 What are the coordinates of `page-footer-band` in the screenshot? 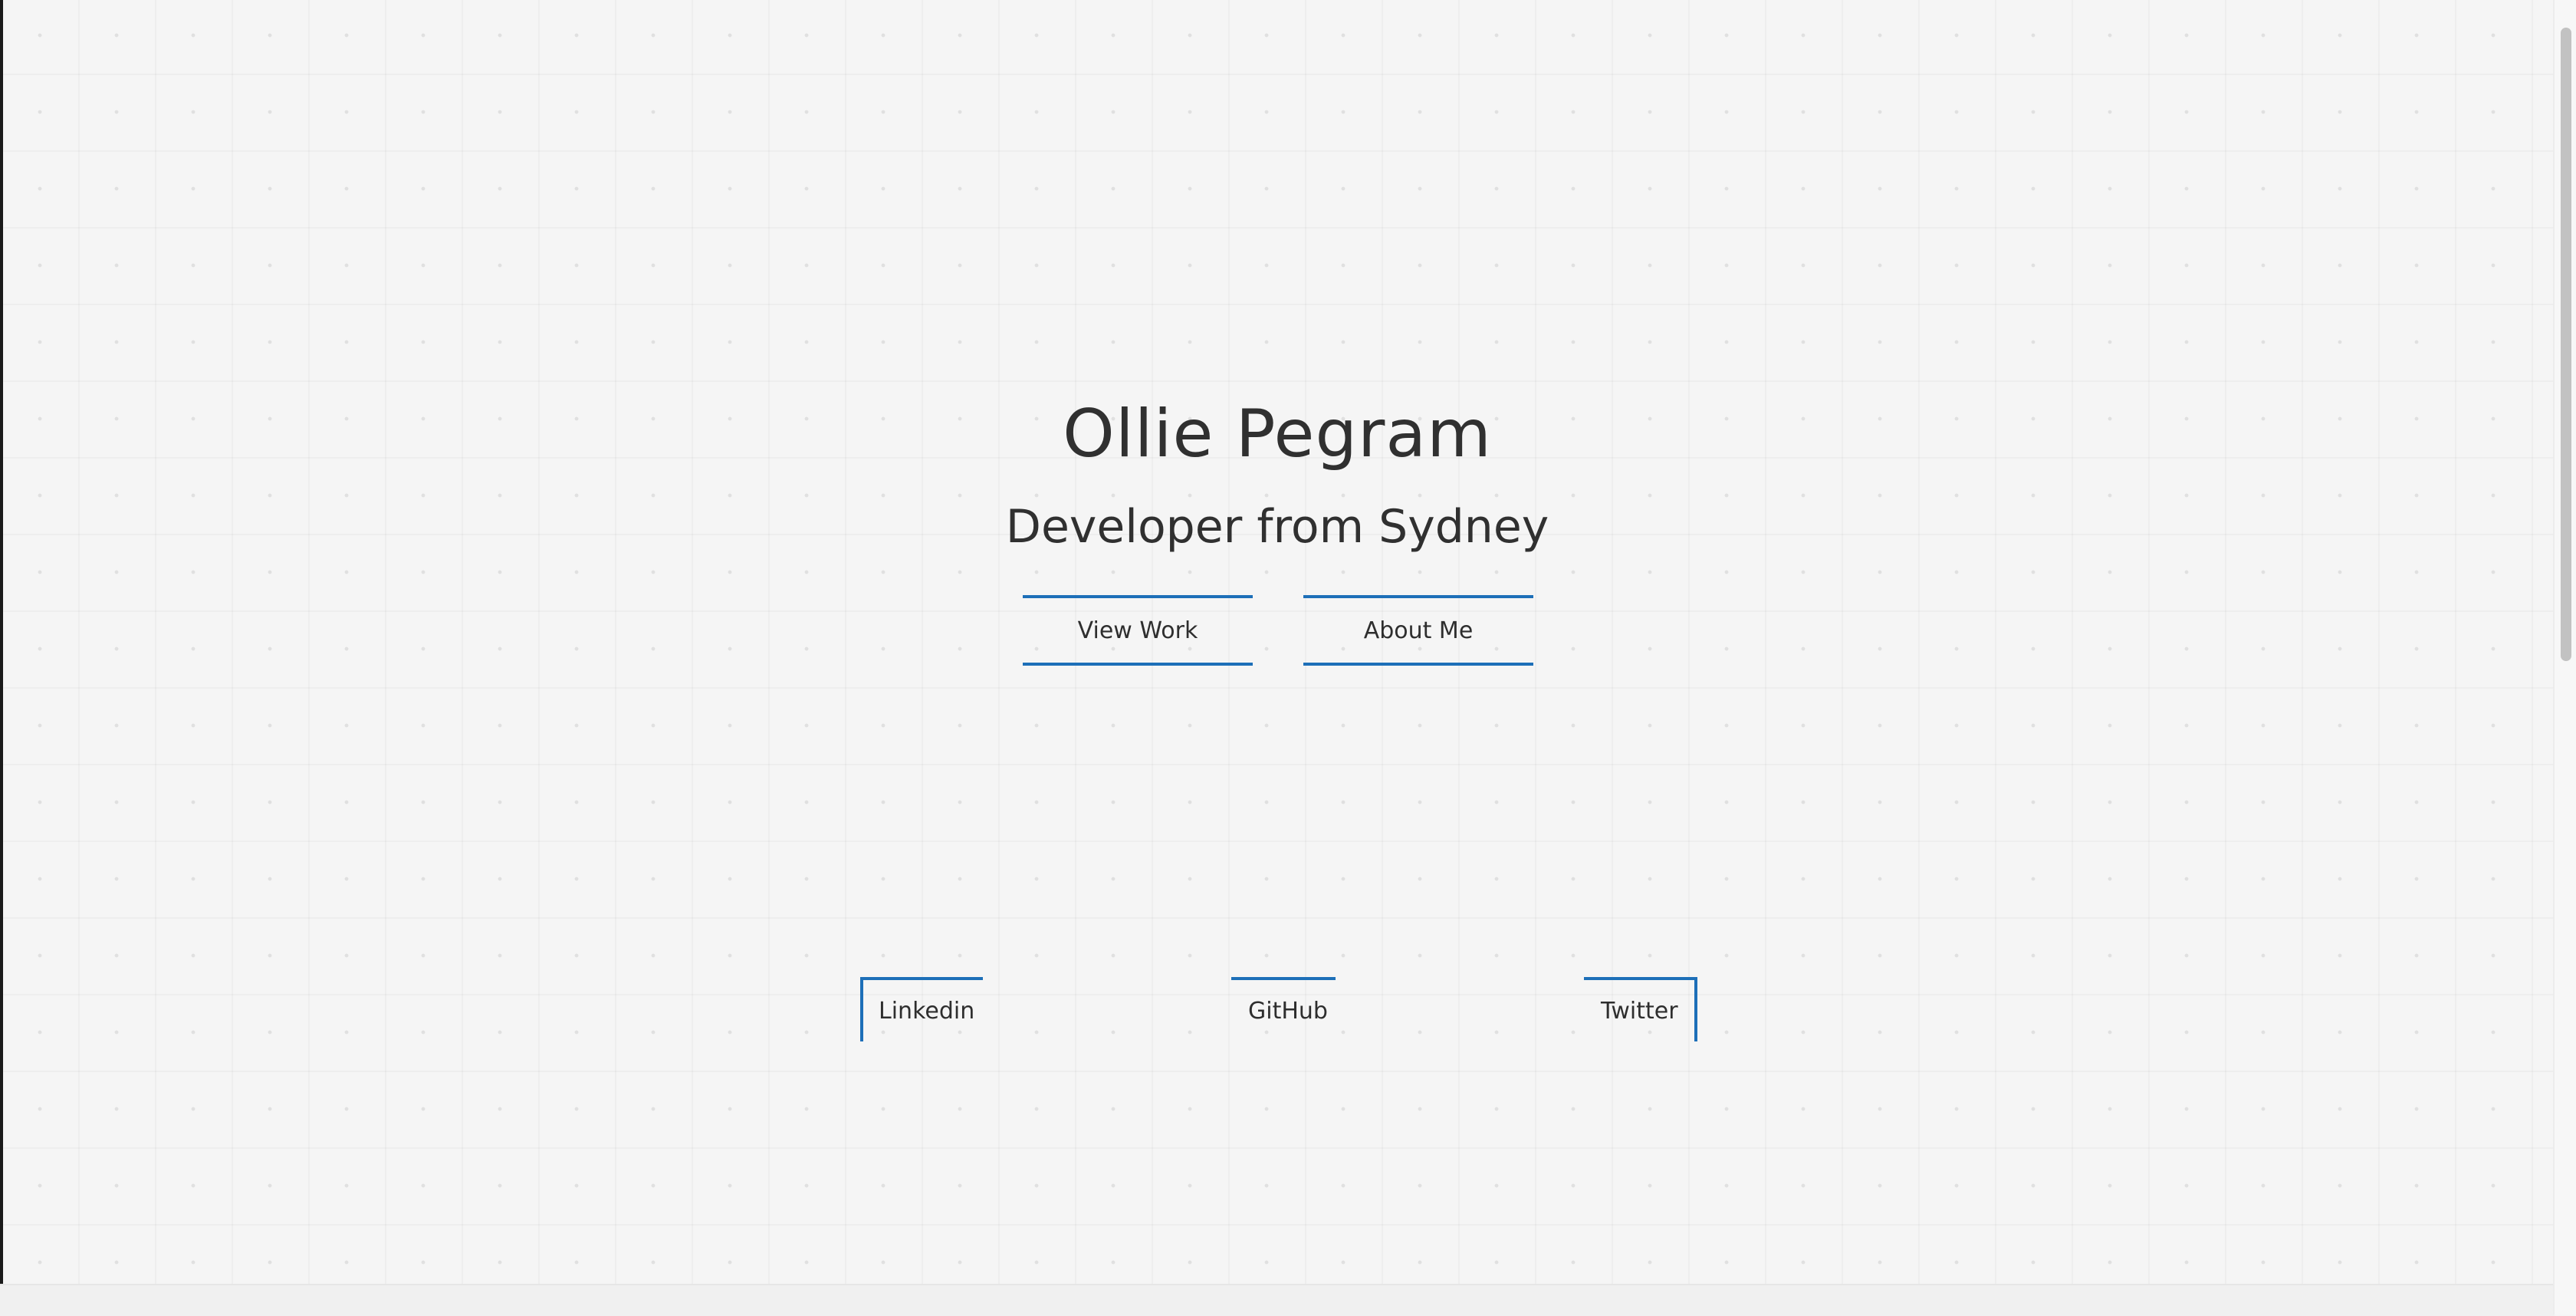 It's located at (1278, 1300).